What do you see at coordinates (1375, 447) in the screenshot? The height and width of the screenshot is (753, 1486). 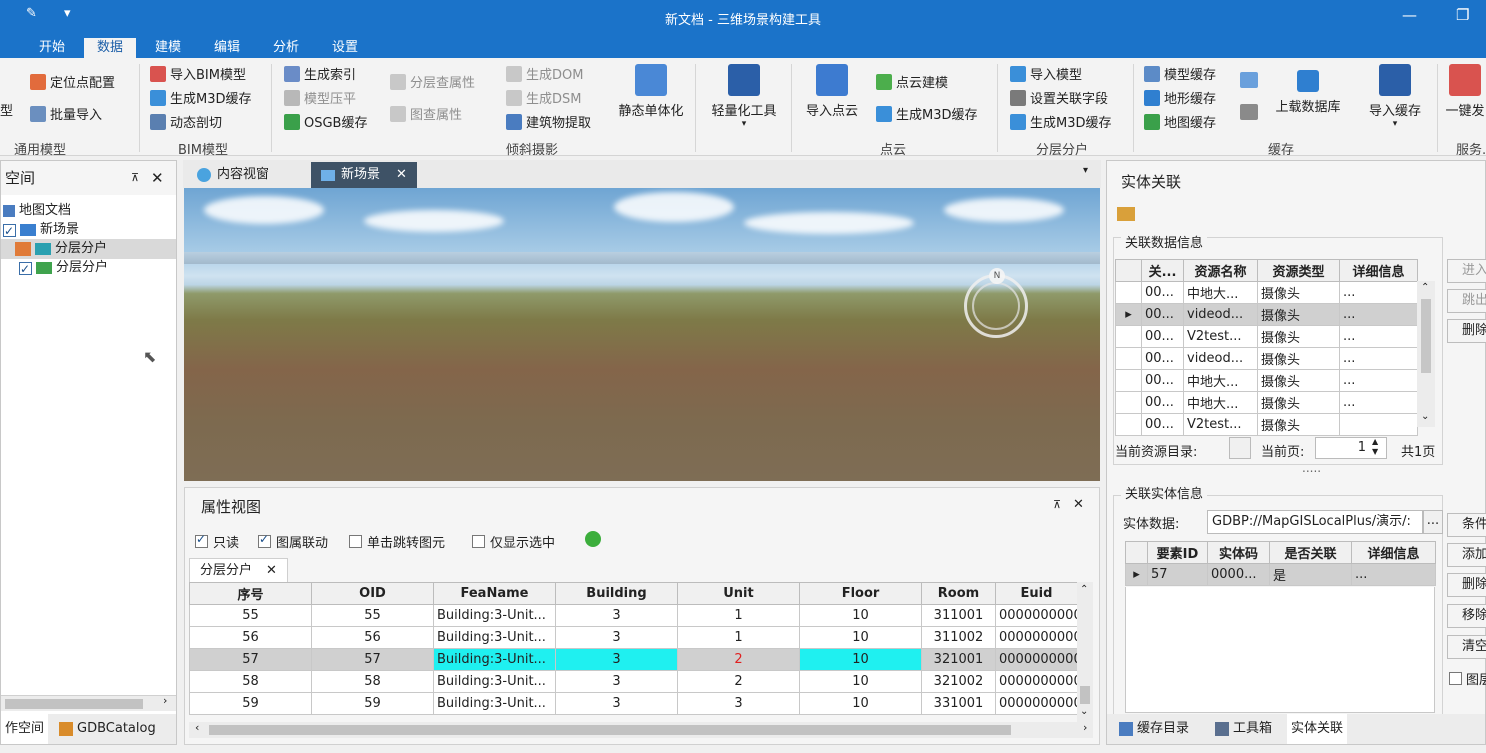 I see `stepper-arrows-icon: ▲ ▼` at bounding box center [1375, 447].